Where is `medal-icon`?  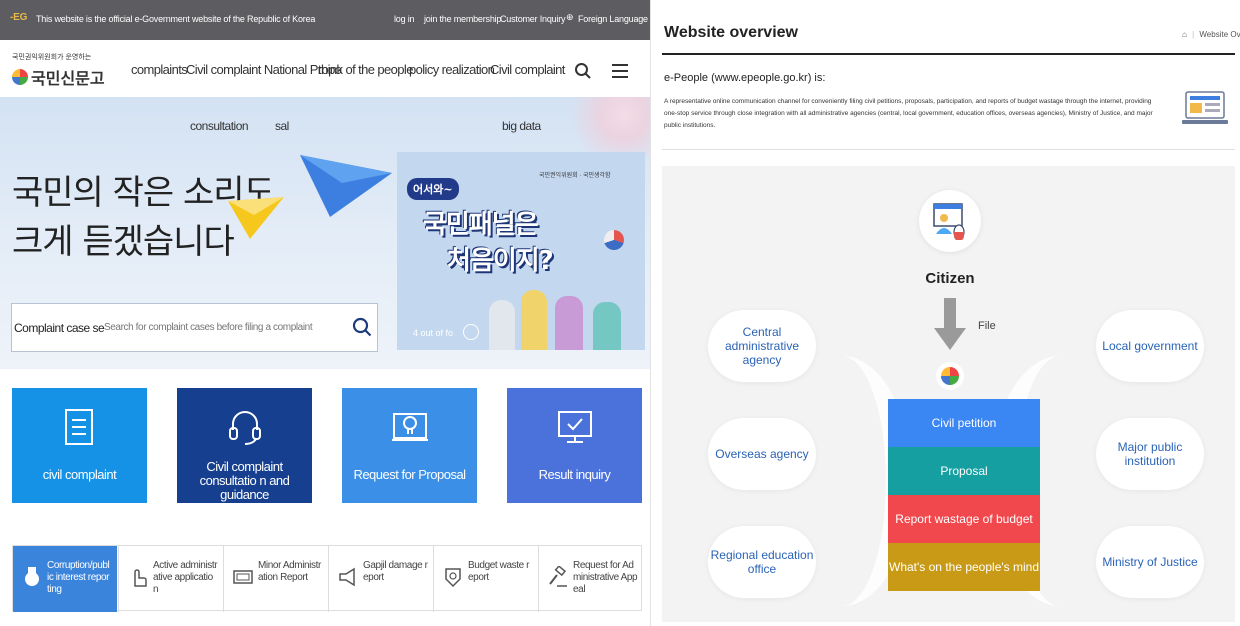 medal-icon is located at coordinates (32, 577).